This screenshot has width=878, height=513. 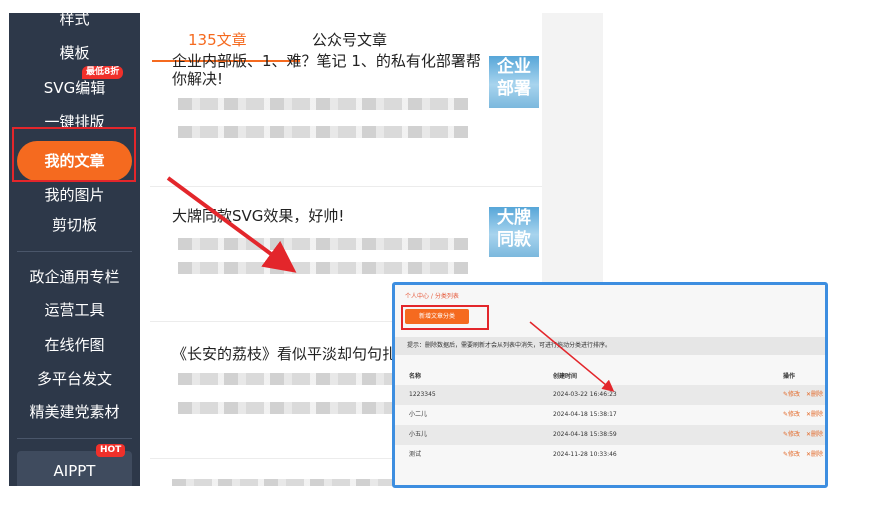 I want to click on arrow-to-row, so click(x=572, y=356).